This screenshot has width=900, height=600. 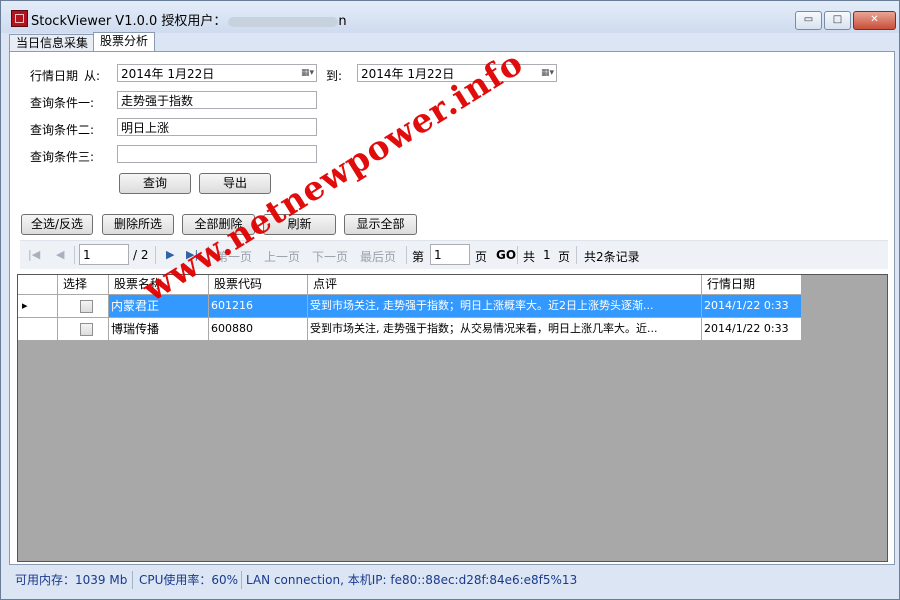 What do you see at coordinates (217, 127) in the screenshot?
I see `condition-2-input: 明日上涨` at bounding box center [217, 127].